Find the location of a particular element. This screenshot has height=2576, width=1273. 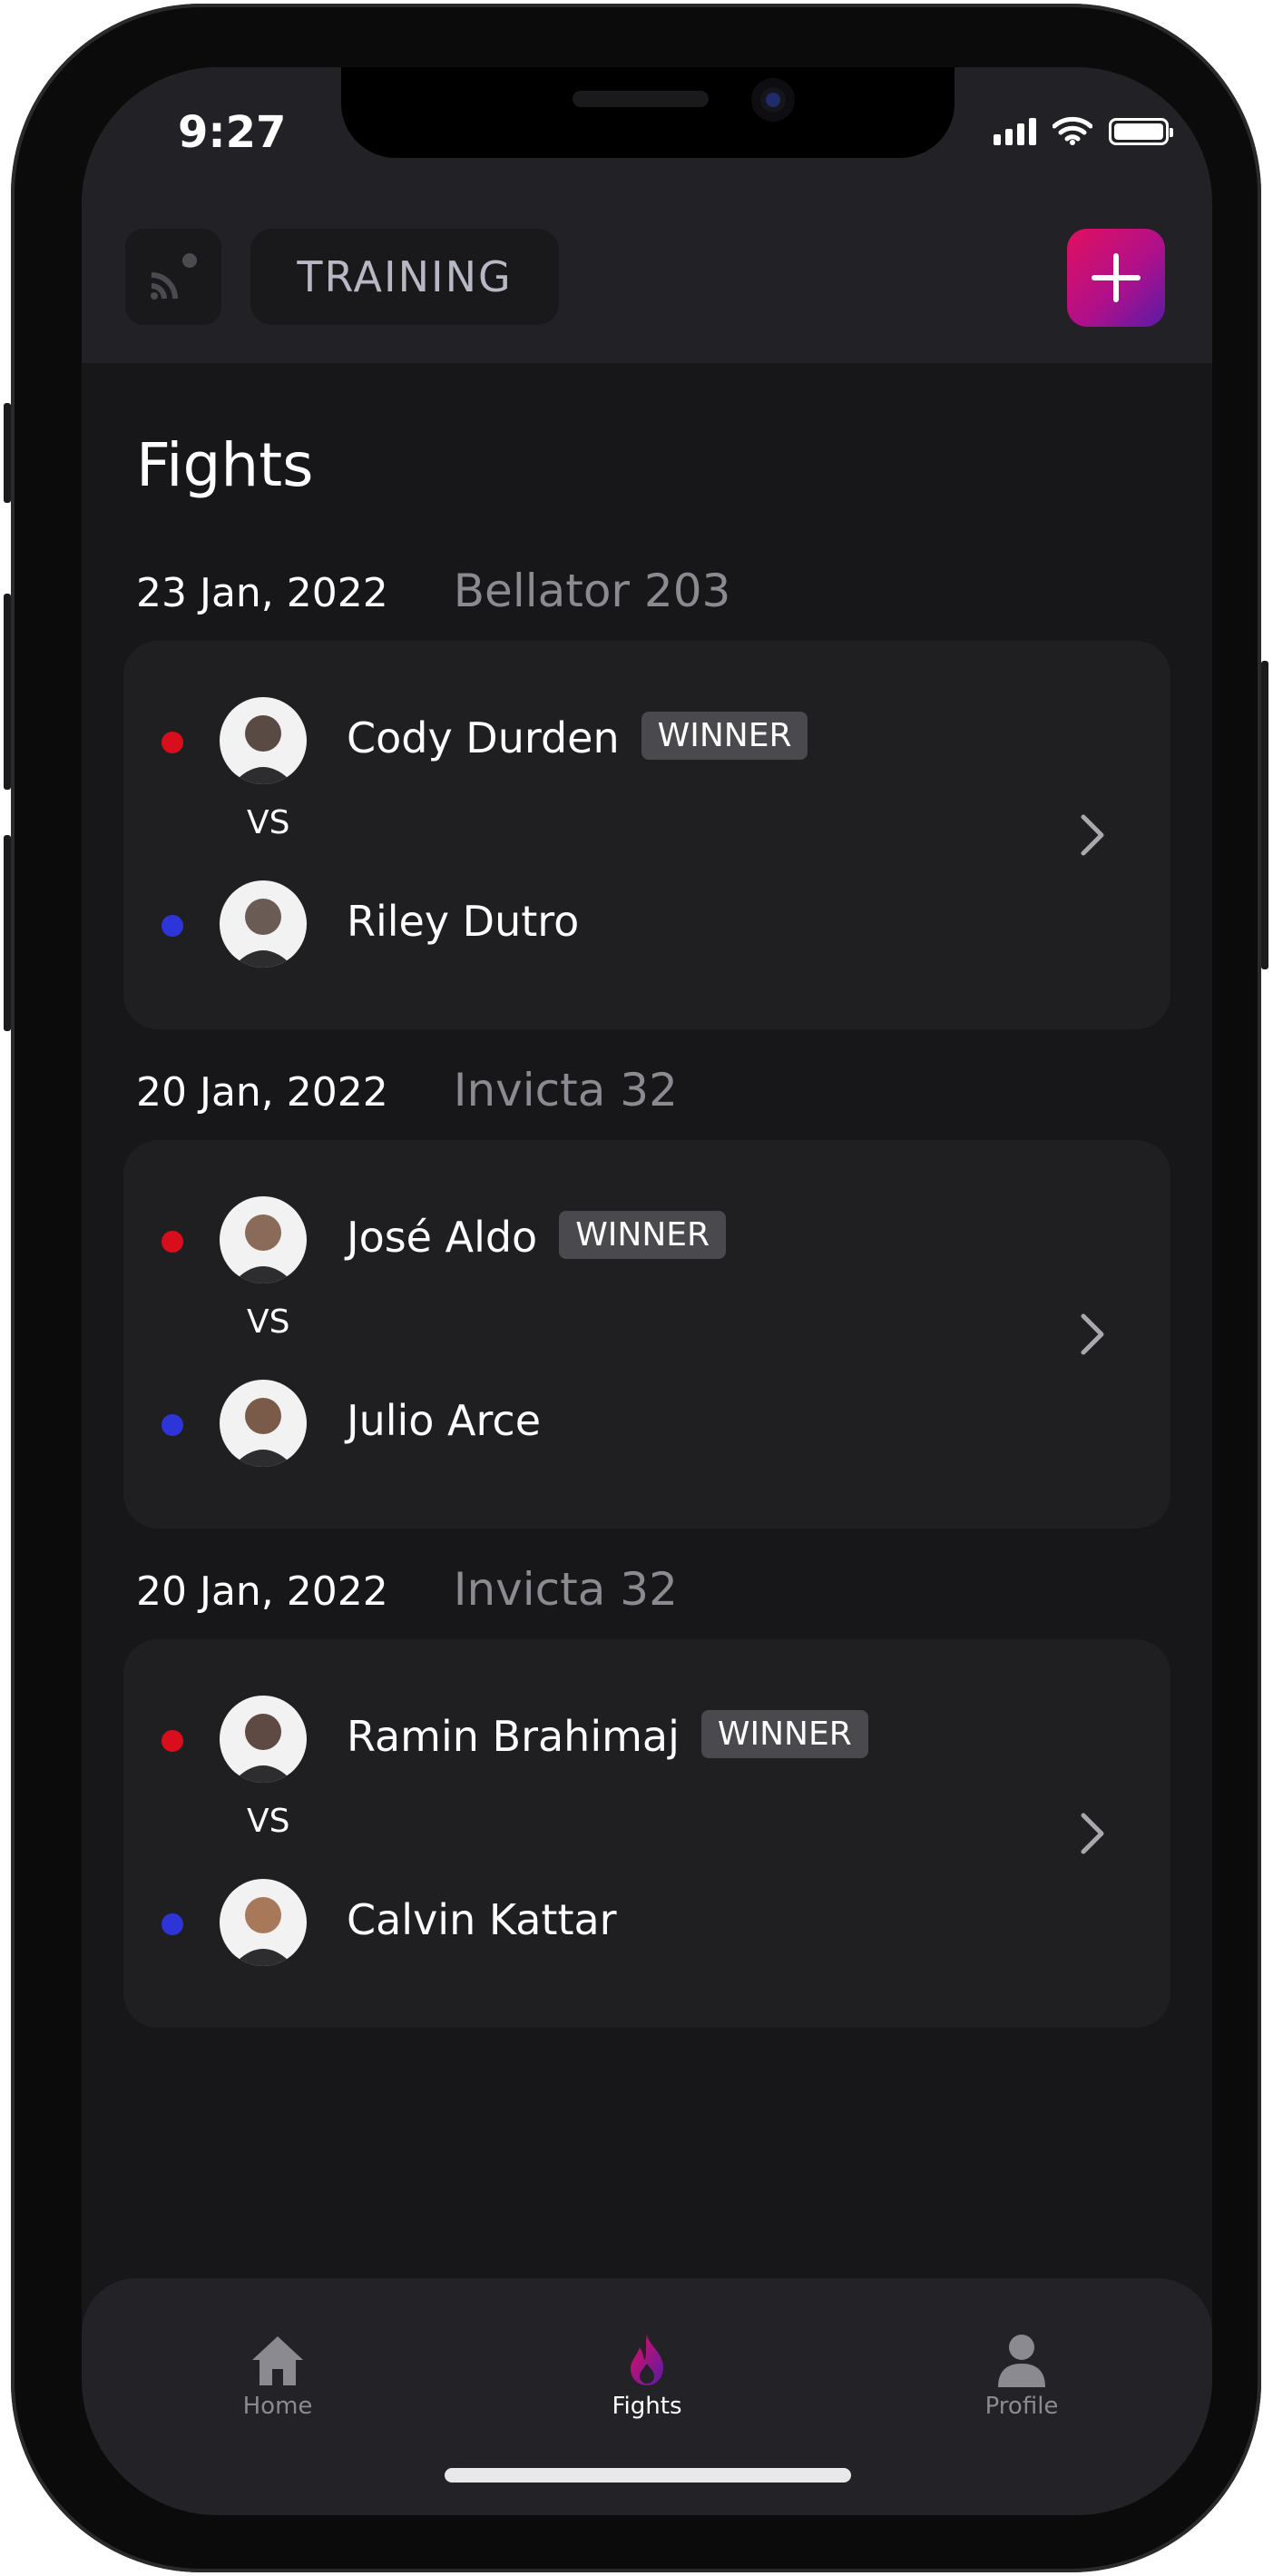

blue-corner-fighter: Riley Dutro is located at coordinates (531, 924).